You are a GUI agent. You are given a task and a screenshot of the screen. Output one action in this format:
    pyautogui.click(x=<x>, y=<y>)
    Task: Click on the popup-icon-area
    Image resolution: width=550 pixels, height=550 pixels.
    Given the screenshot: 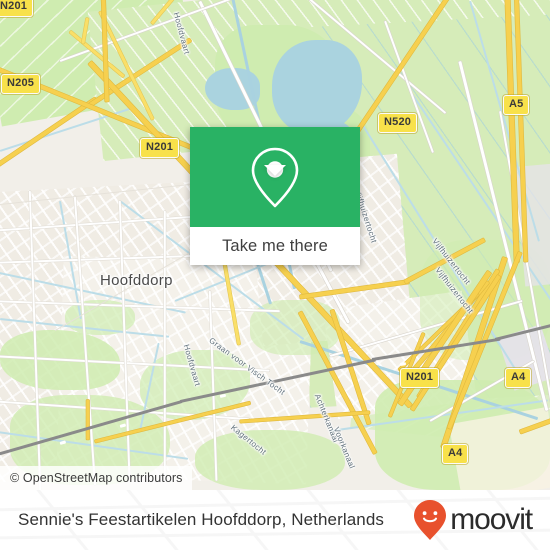 What is the action you would take?
    pyautogui.click(x=275, y=177)
    